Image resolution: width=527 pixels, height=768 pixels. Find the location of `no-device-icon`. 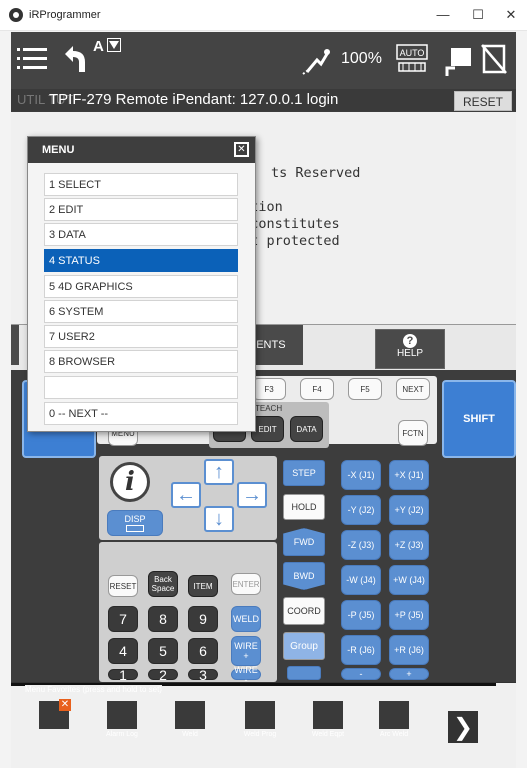

no-device-icon is located at coordinates (494, 61).